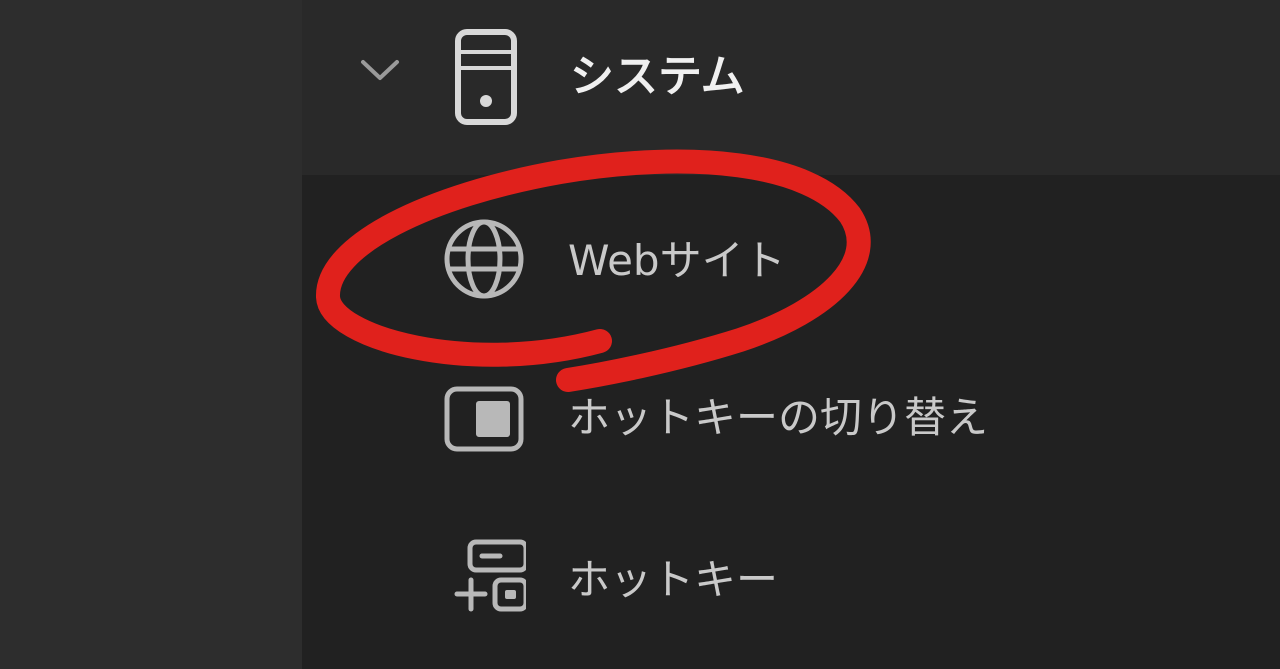  I want to click on nav-item-hotkey-toggle: ホットキーの切り替え, so click(710, 420).